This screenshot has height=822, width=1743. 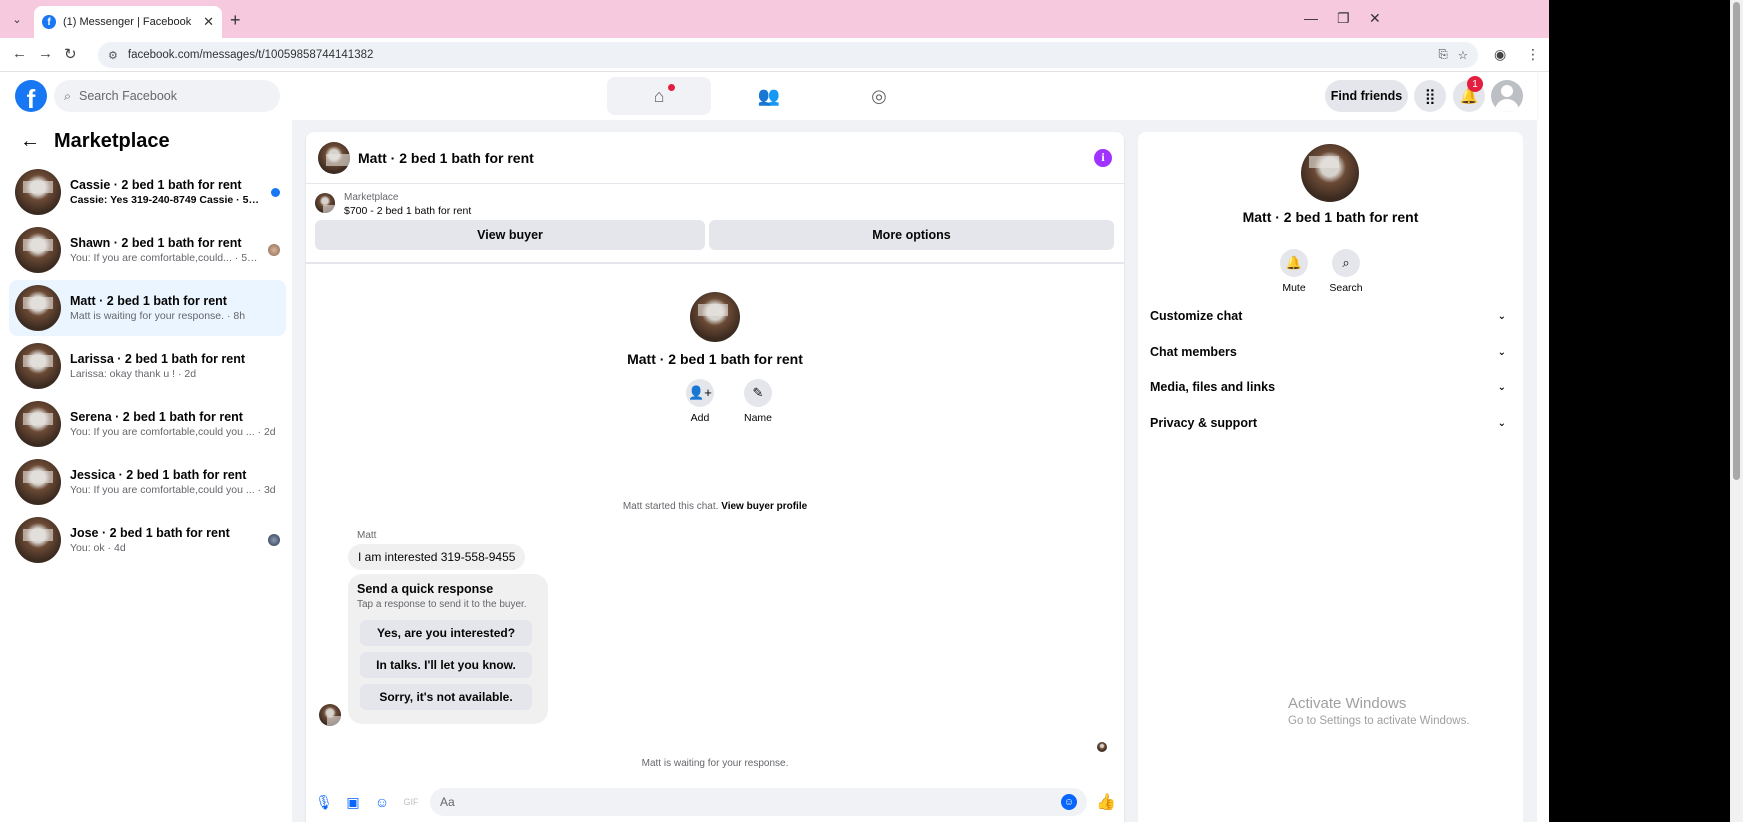 I want to click on menu-grid-icon: ⣿, so click(x=1430, y=96).